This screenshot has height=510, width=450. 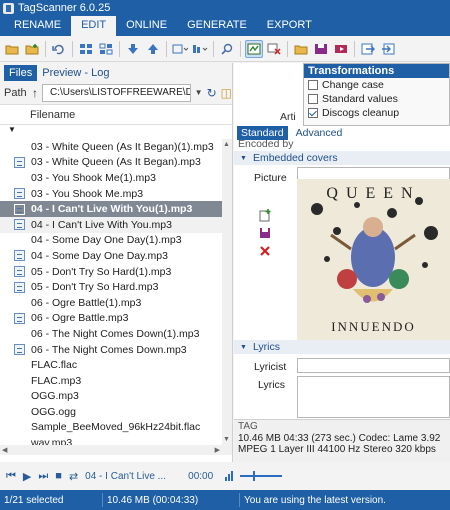 What do you see at coordinates (111, 412) in the screenshot?
I see `file-row: OGG.ogg` at bounding box center [111, 412].